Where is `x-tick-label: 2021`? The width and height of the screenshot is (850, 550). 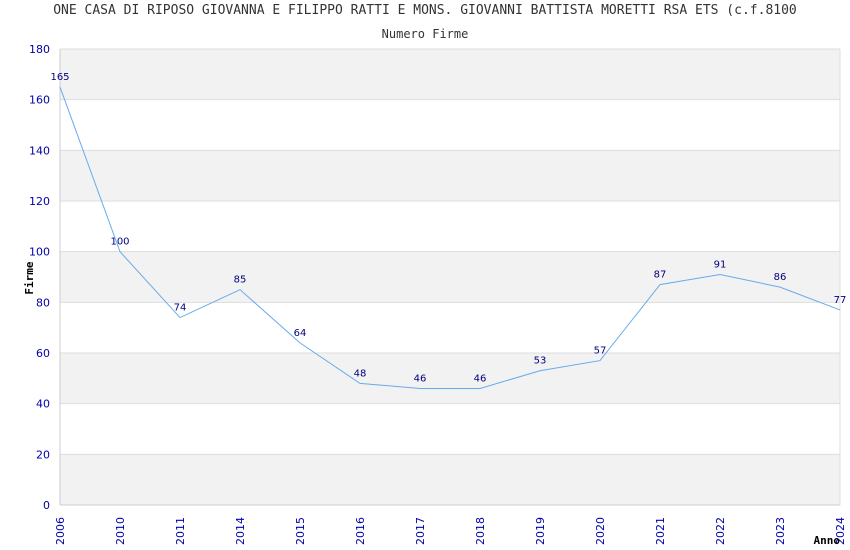 x-tick-label: 2021 is located at coordinates (660, 531).